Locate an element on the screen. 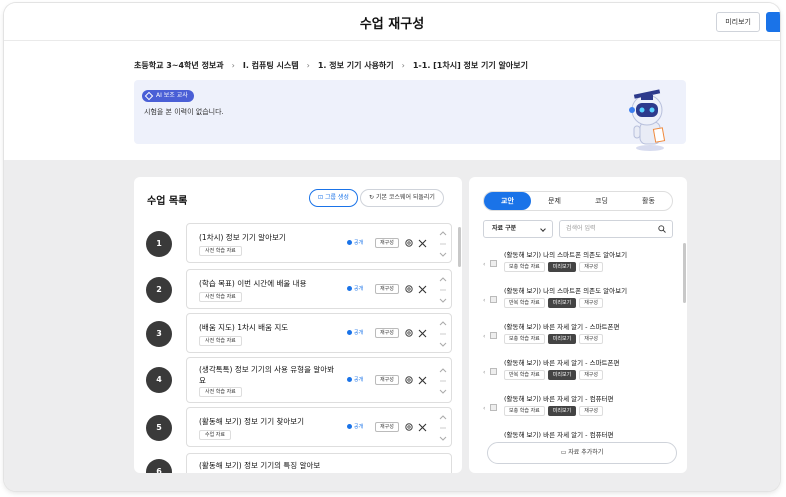 The width and height of the screenshot is (786, 497). lesson-card: (활동해 보기) 정보 기기의 특징 알아보 is located at coordinates (319, 463).